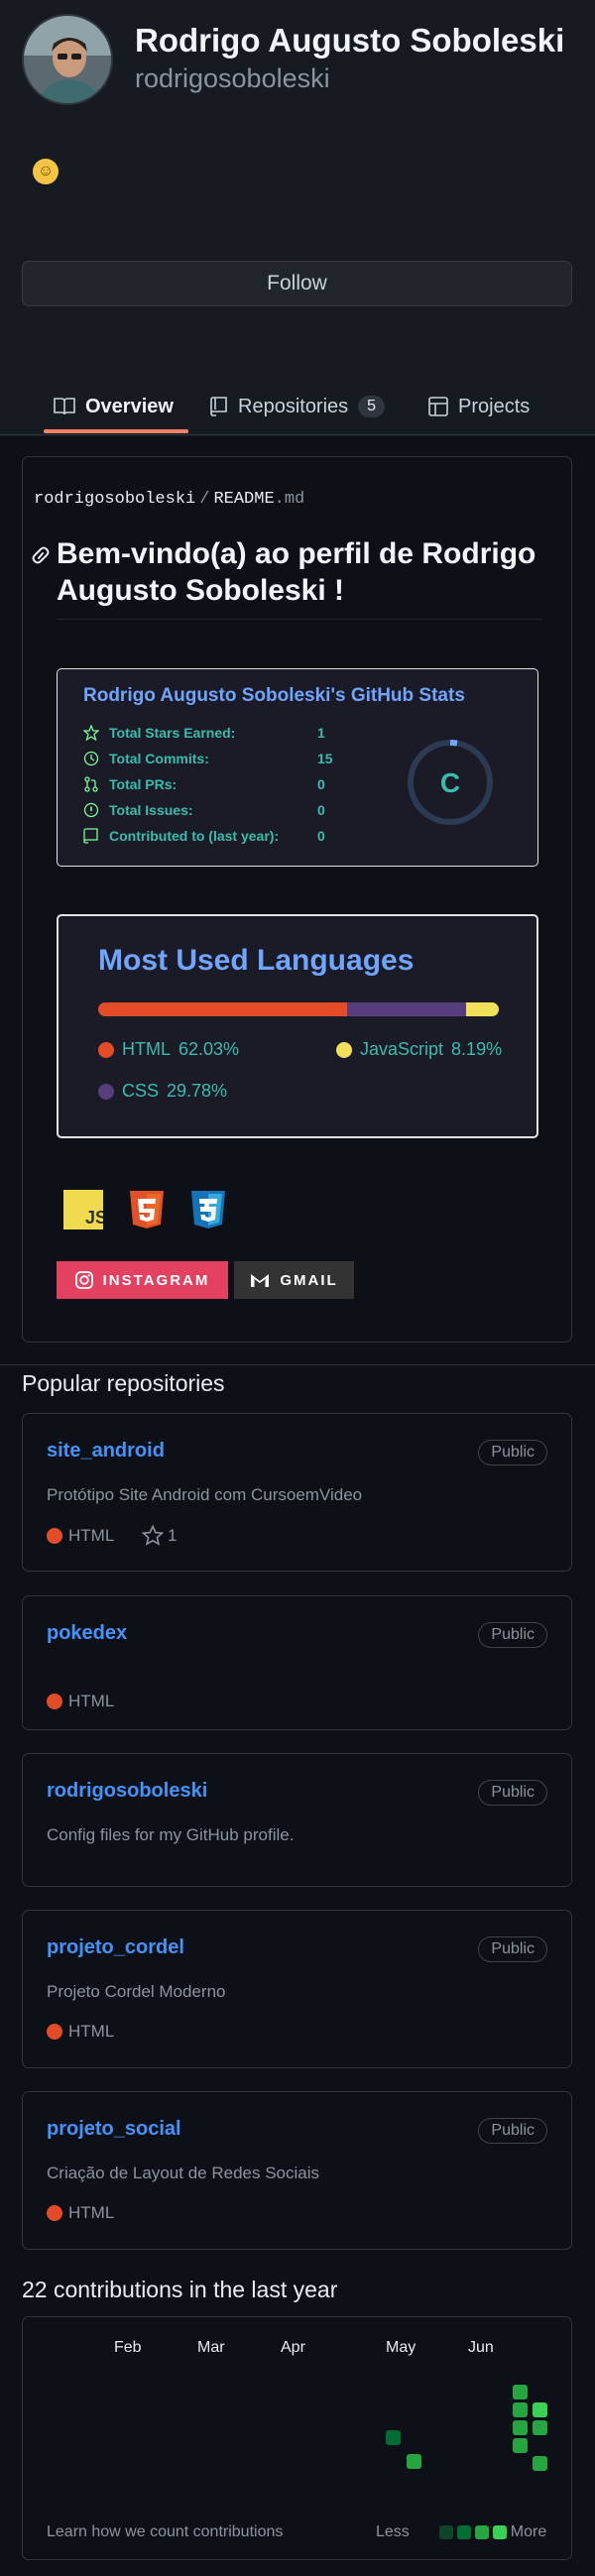 The image size is (595, 2576). Describe the element at coordinates (260, 1280) in the screenshot. I see `gmail-icon` at that location.